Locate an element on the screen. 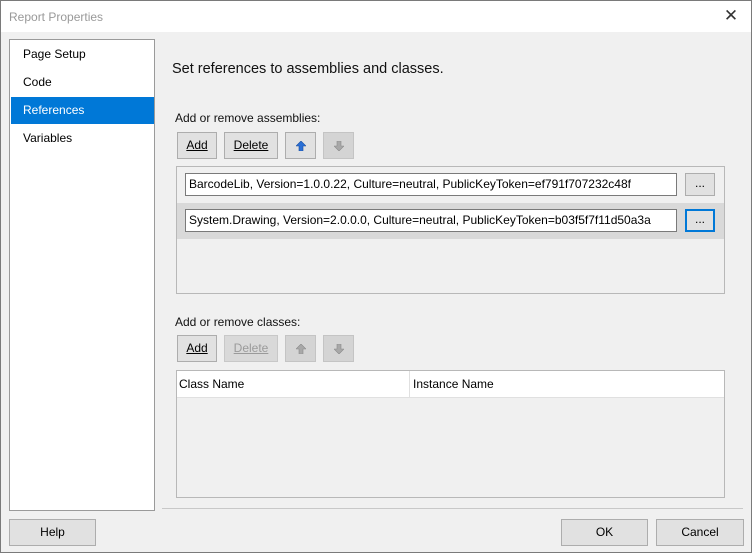 The width and height of the screenshot is (752, 553). move-assembly-up-button is located at coordinates (300, 145).